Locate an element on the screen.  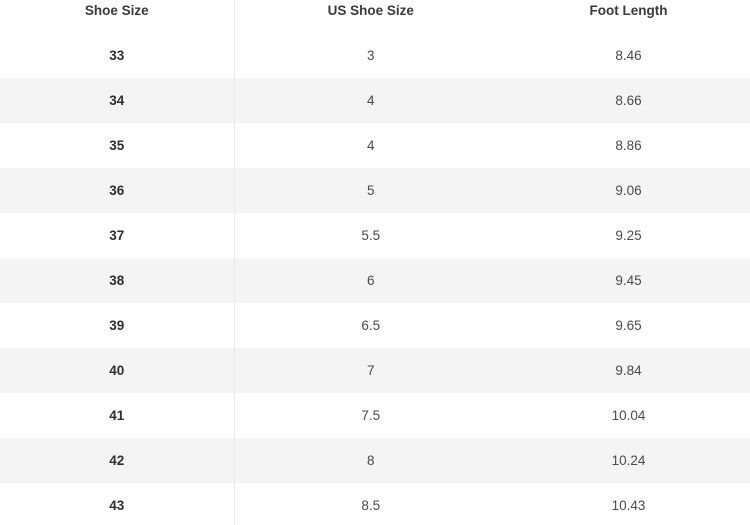
cell-shoe-size: 42 is located at coordinates (117, 460).